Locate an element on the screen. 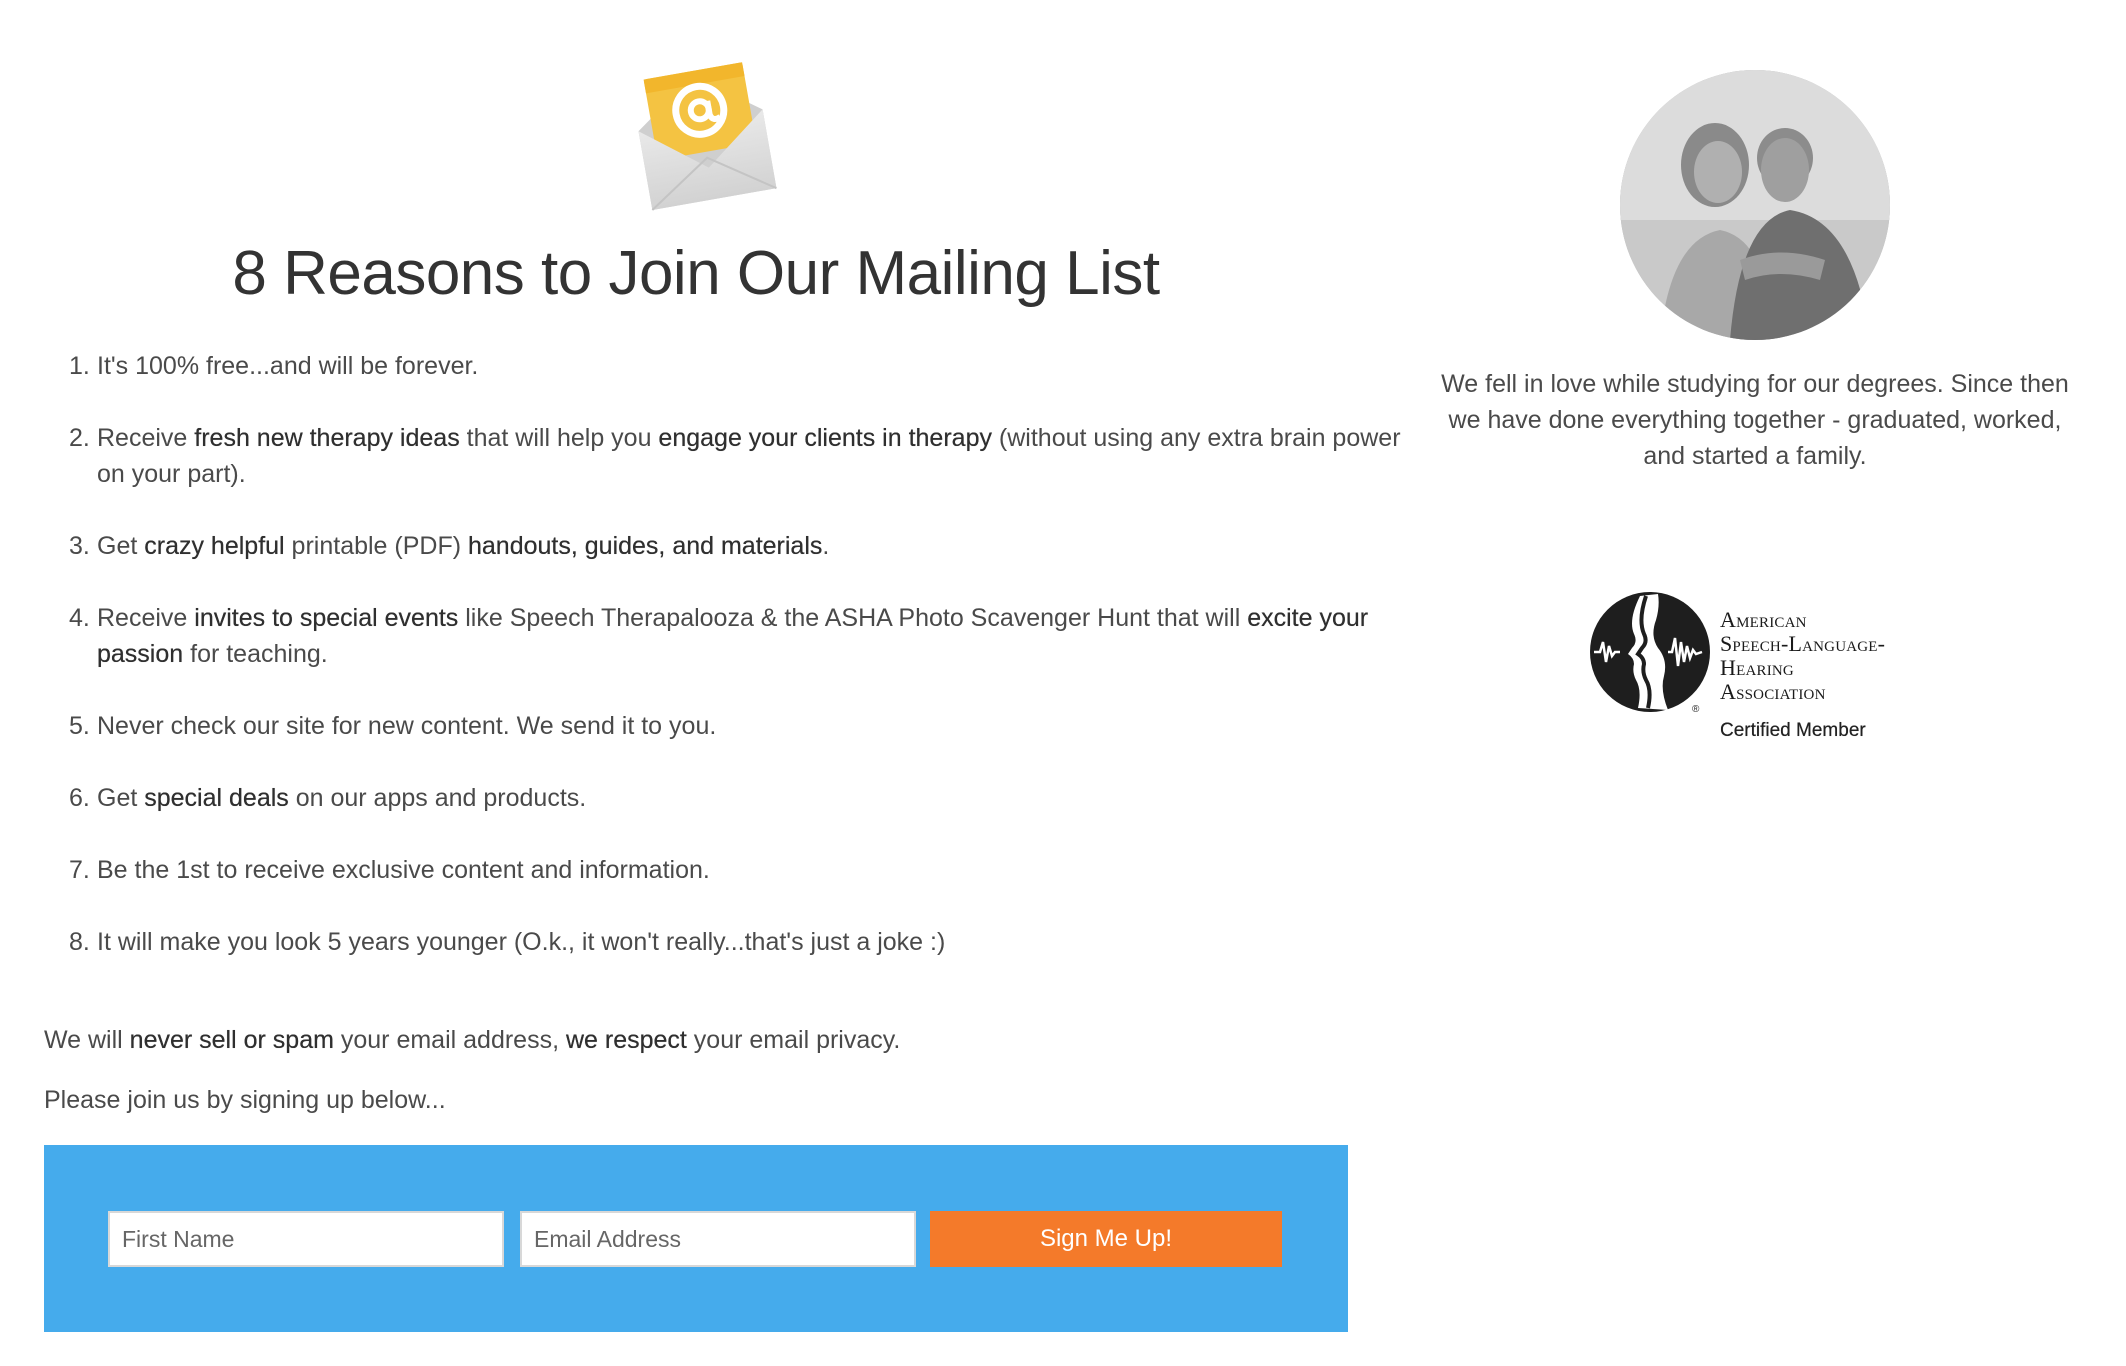 Image resolution: width=2126 pixels, height=1366 pixels. reason-number: 6. is located at coordinates (79, 798).